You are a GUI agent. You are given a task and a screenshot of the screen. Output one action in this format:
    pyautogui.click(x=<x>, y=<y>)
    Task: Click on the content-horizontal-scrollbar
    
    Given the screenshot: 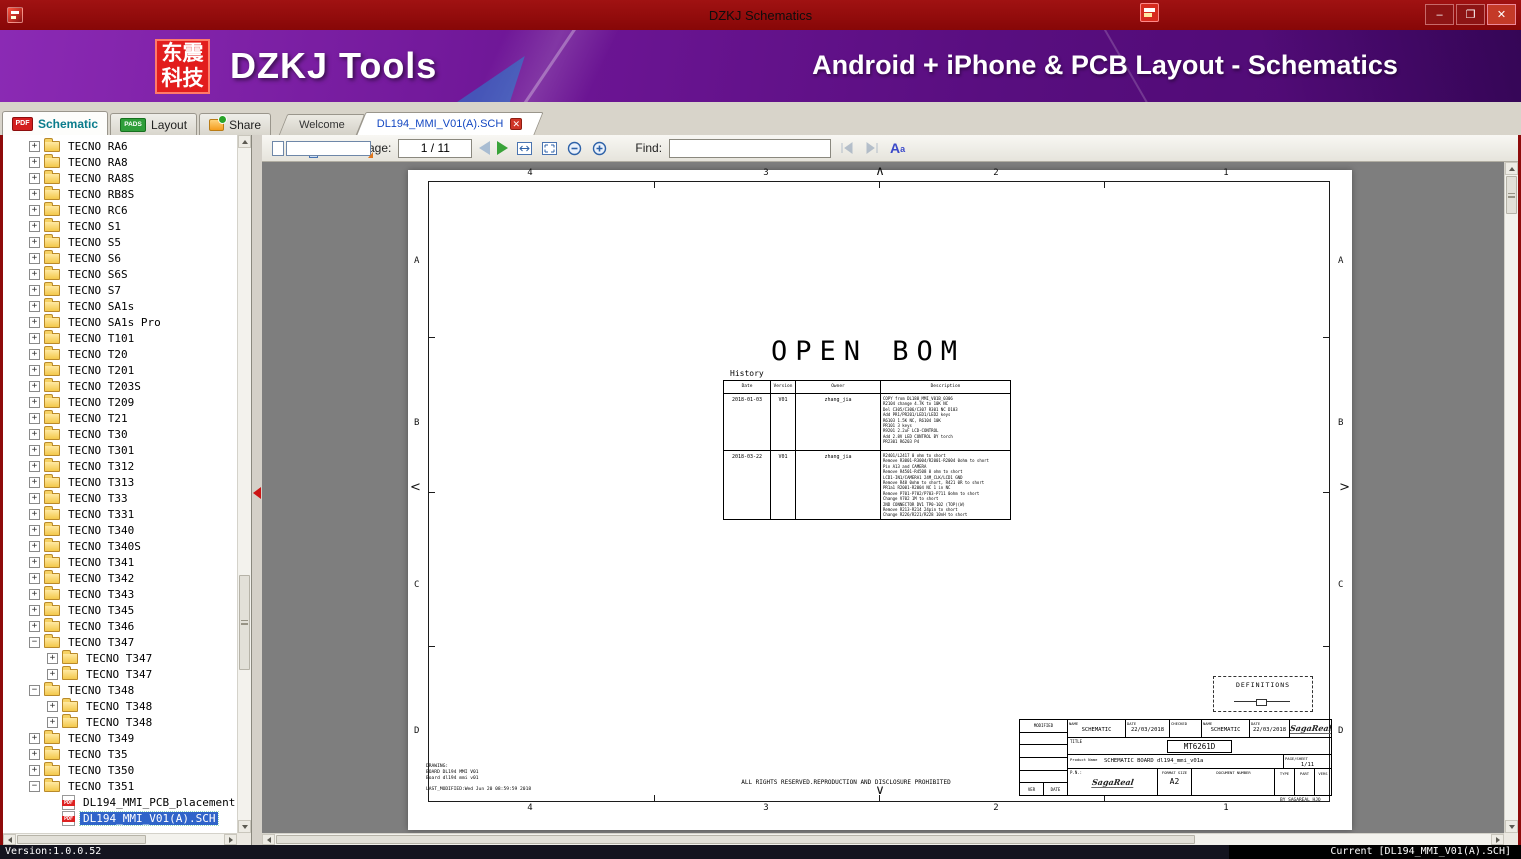 What is the action you would take?
    pyautogui.click(x=883, y=839)
    